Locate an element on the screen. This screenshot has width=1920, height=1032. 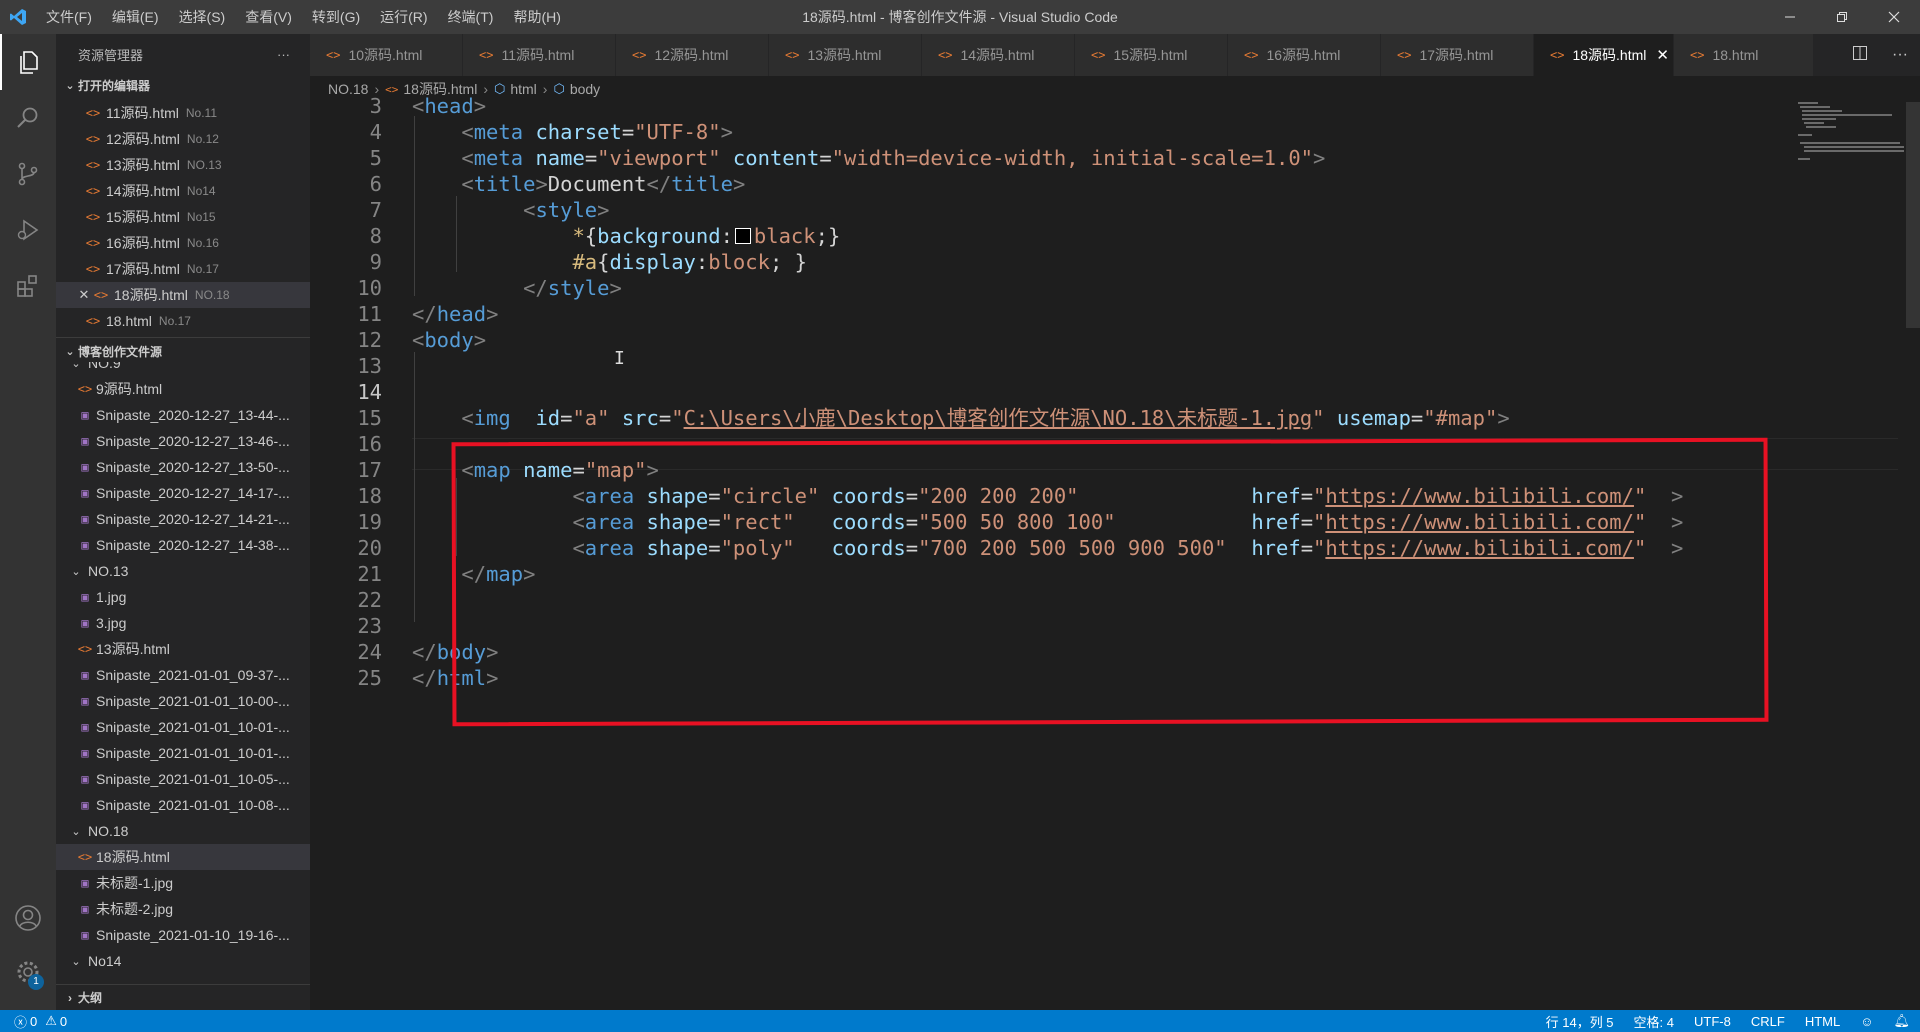
search-icon is located at coordinates (28, 118).